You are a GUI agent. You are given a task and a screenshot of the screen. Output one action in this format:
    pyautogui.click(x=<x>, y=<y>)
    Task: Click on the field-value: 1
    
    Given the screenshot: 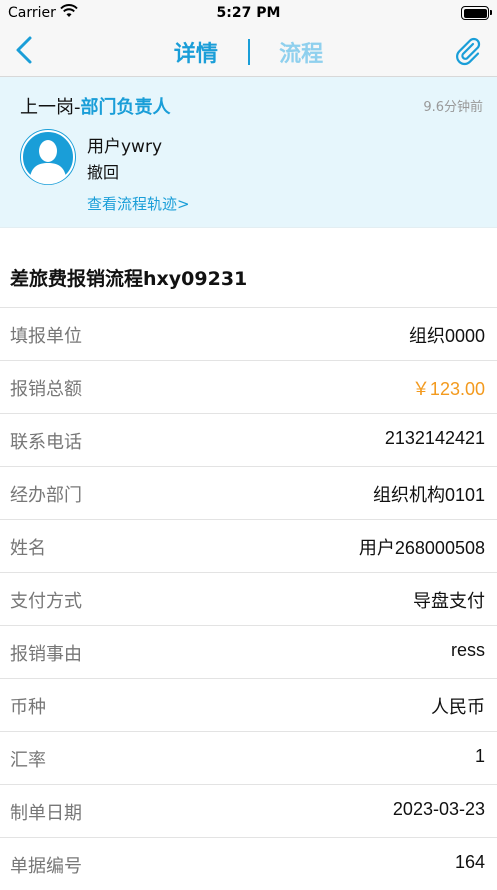 What is the action you would take?
    pyautogui.click(x=479, y=756)
    